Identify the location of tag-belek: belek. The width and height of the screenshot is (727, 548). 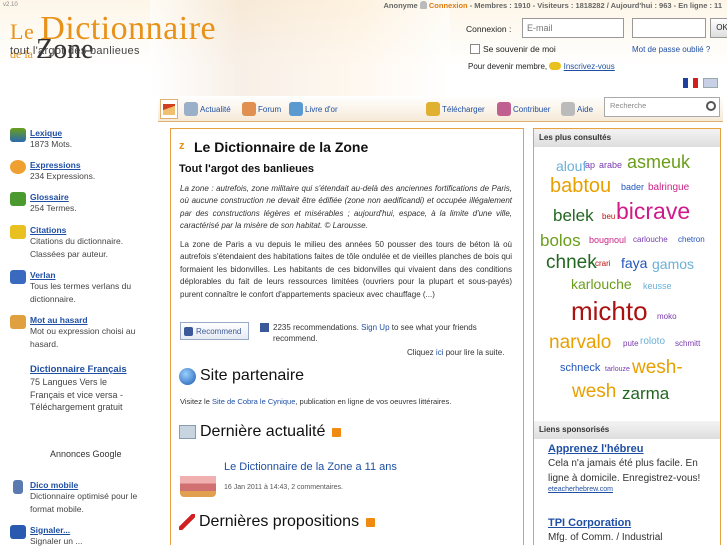
(573, 215).